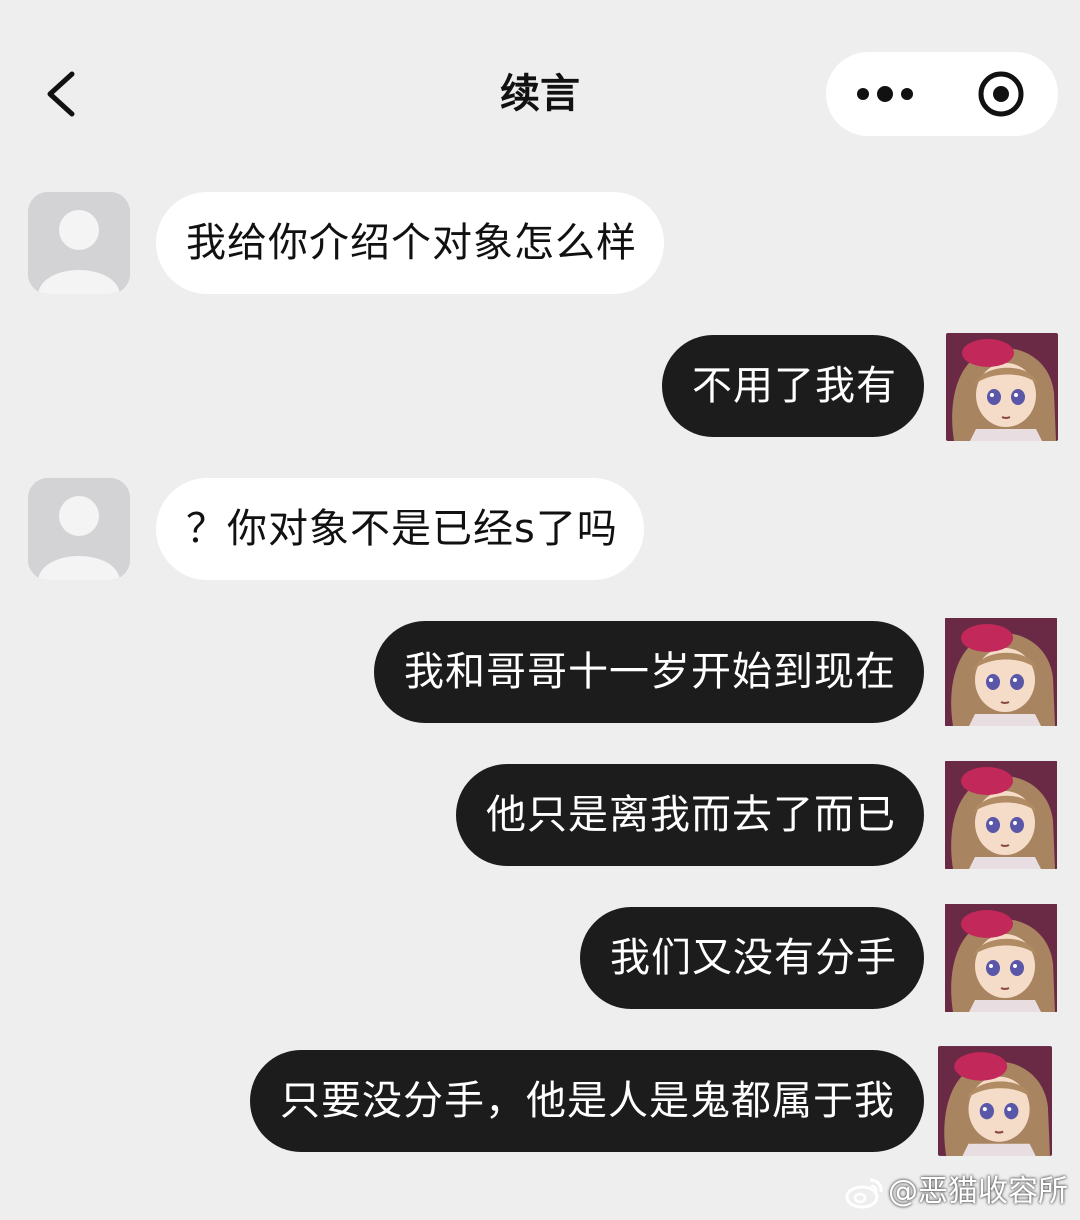 Image resolution: width=1080 pixels, height=1220 pixels. I want to click on message-bubble: 只要没分手，他是人是鬼都属于我, so click(587, 1101).